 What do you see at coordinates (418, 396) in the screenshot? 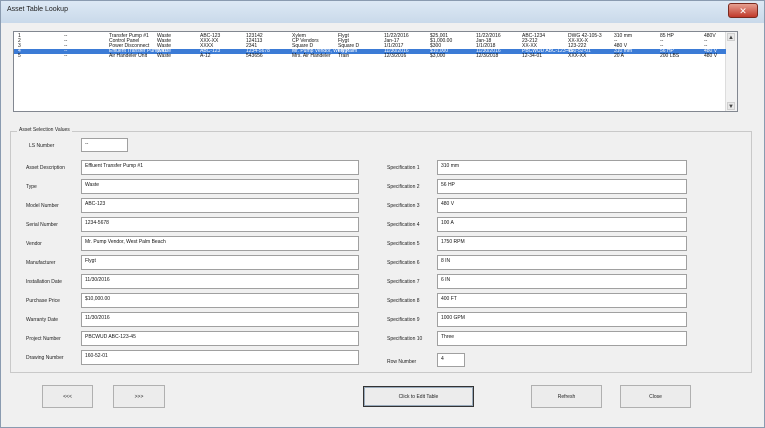
I see `edit-table-button: Click to Edit Table` at bounding box center [418, 396].